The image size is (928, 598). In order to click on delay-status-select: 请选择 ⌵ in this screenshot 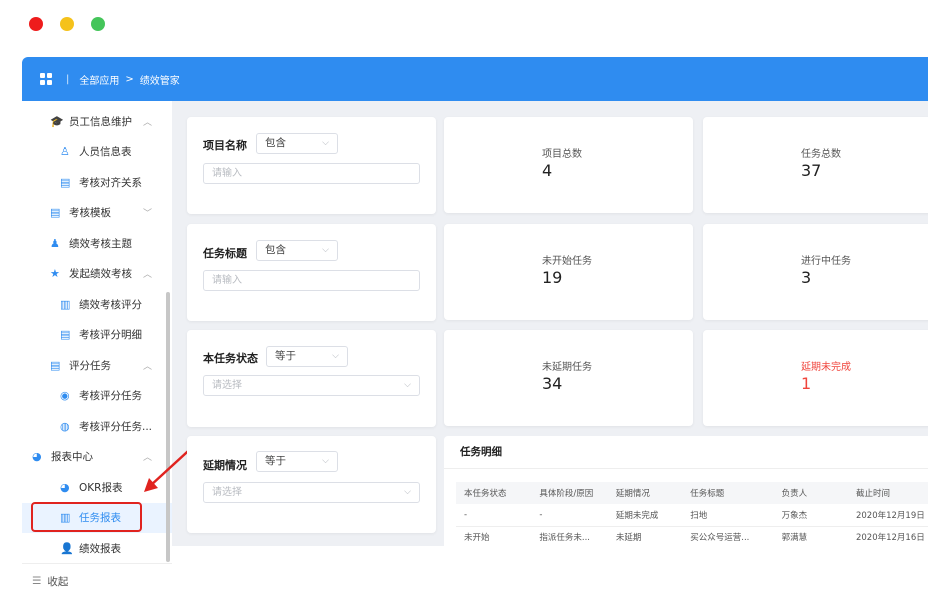, I will do `click(311, 492)`.